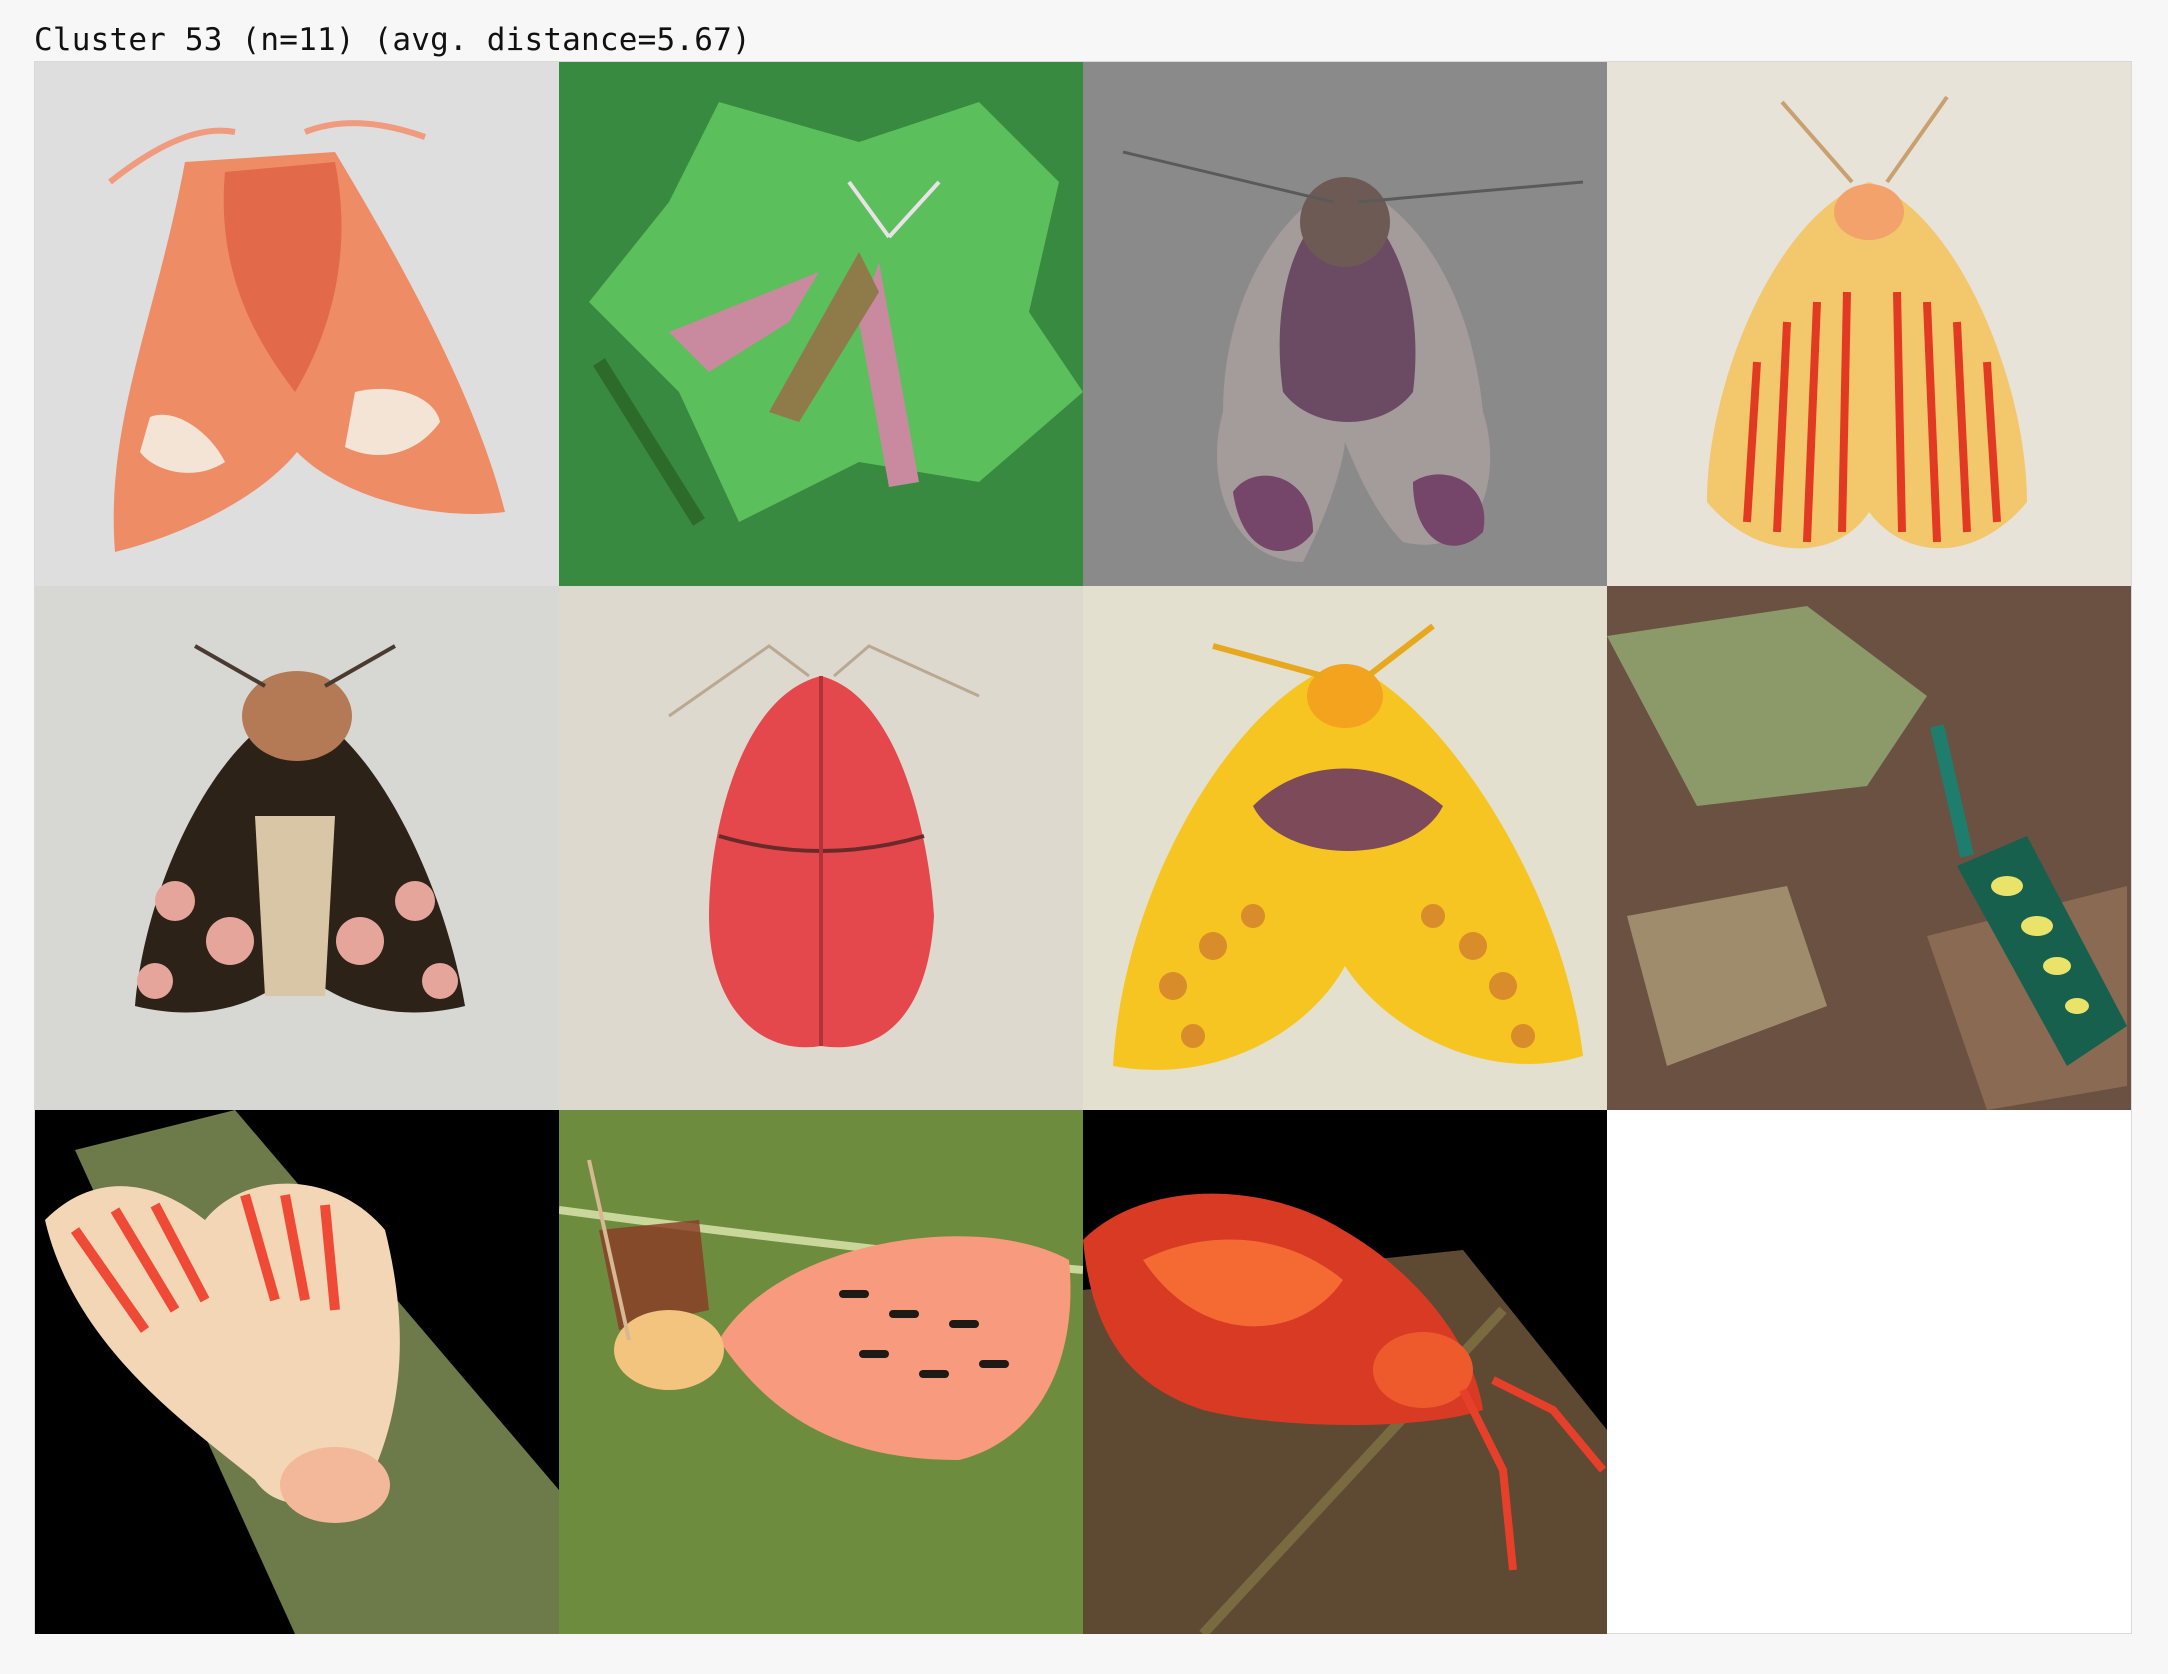 The height and width of the screenshot is (1674, 2168). I want to click on cluster-title: Cluster 53 (n=11) (avg. distance=5.67), so click(392, 40).